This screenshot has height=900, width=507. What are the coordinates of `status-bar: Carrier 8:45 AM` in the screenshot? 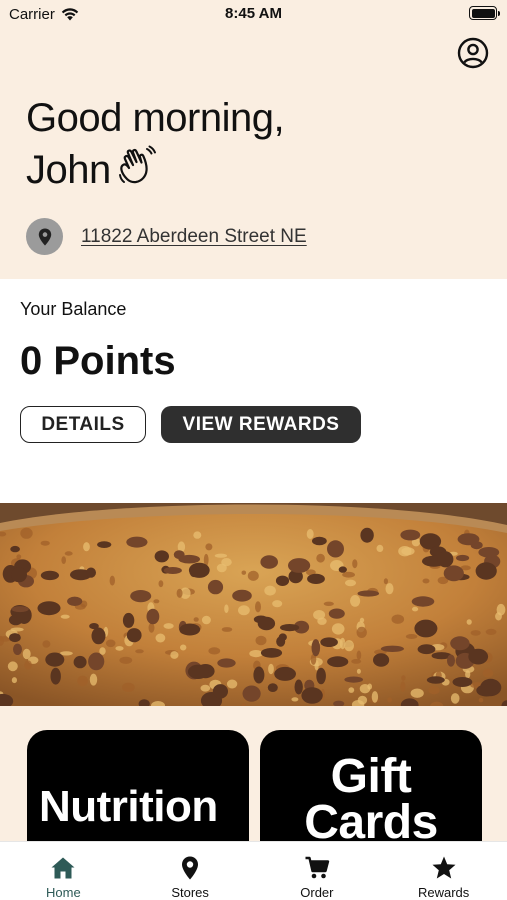 It's located at (253, 15).